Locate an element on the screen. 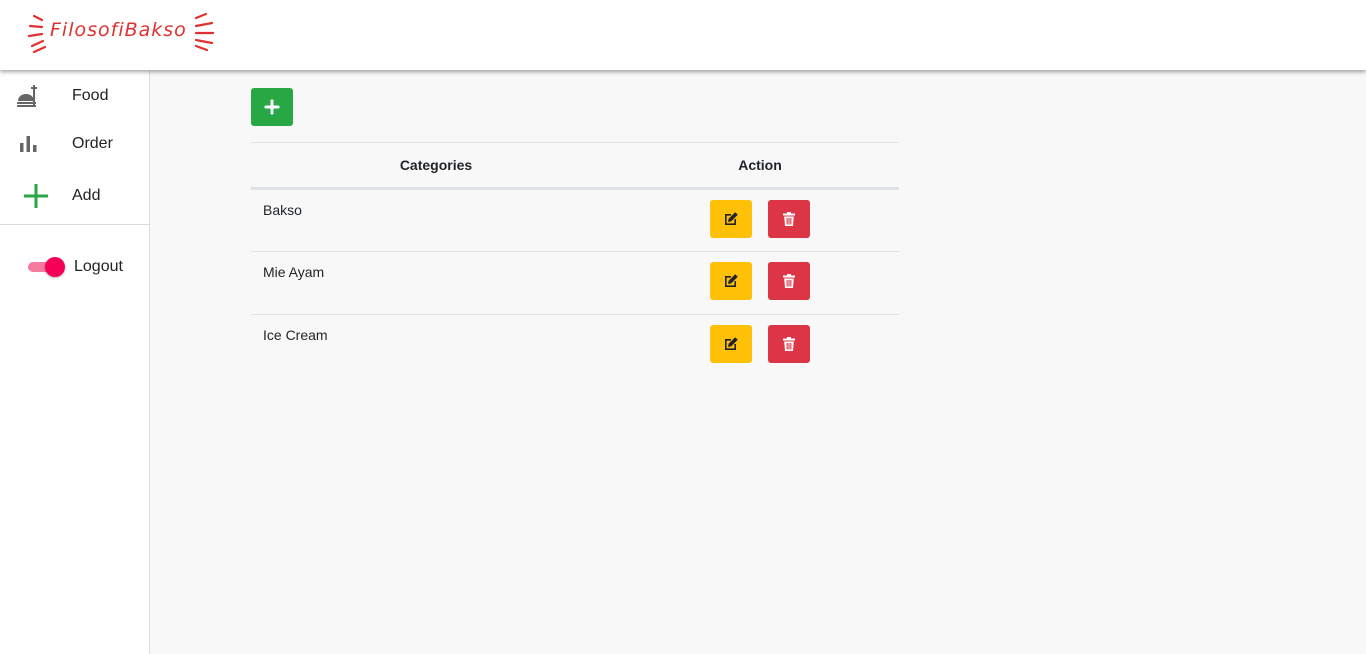 Image resolution: width=1366 pixels, height=654 pixels. sidebar-item-label: Food is located at coordinates (90, 95).